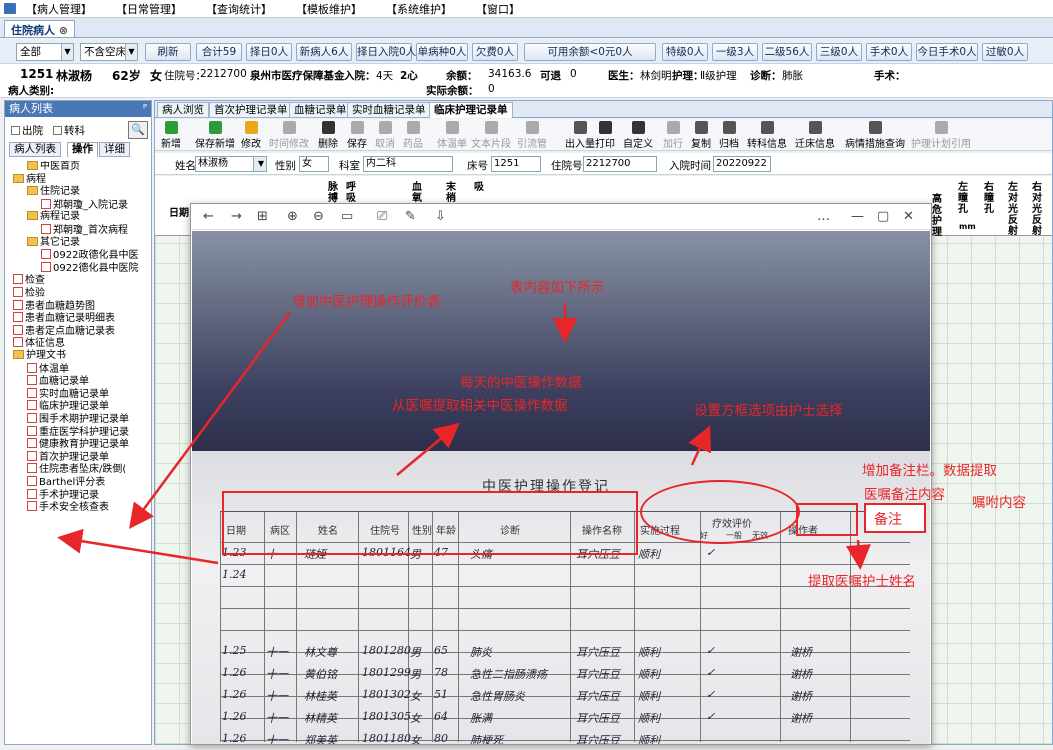  What do you see at coordinates (858, 554) in the screenshot?
I see `arrow-to-nurse` at bounding box center [858, 554].